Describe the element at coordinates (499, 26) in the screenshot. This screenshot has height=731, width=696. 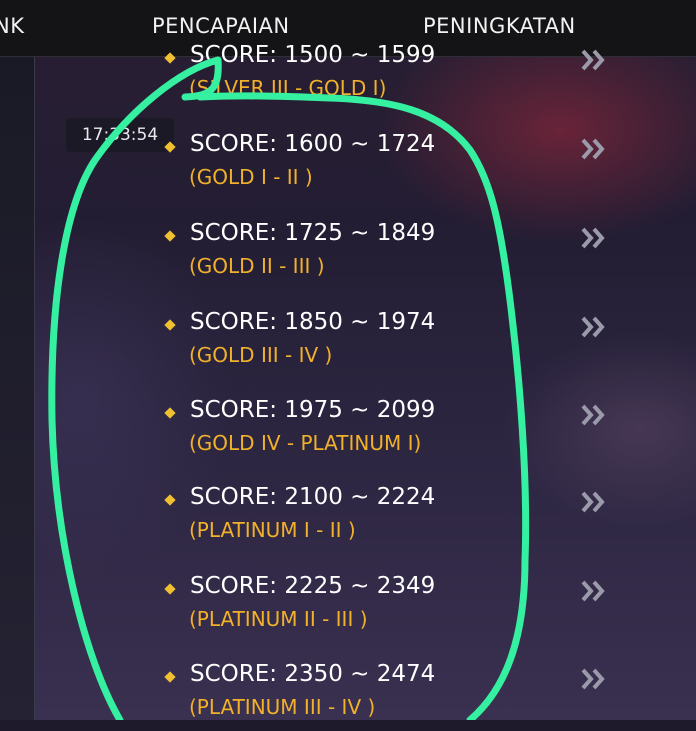
I see `tab-peningkatan: PENINGKATAN` at that location.